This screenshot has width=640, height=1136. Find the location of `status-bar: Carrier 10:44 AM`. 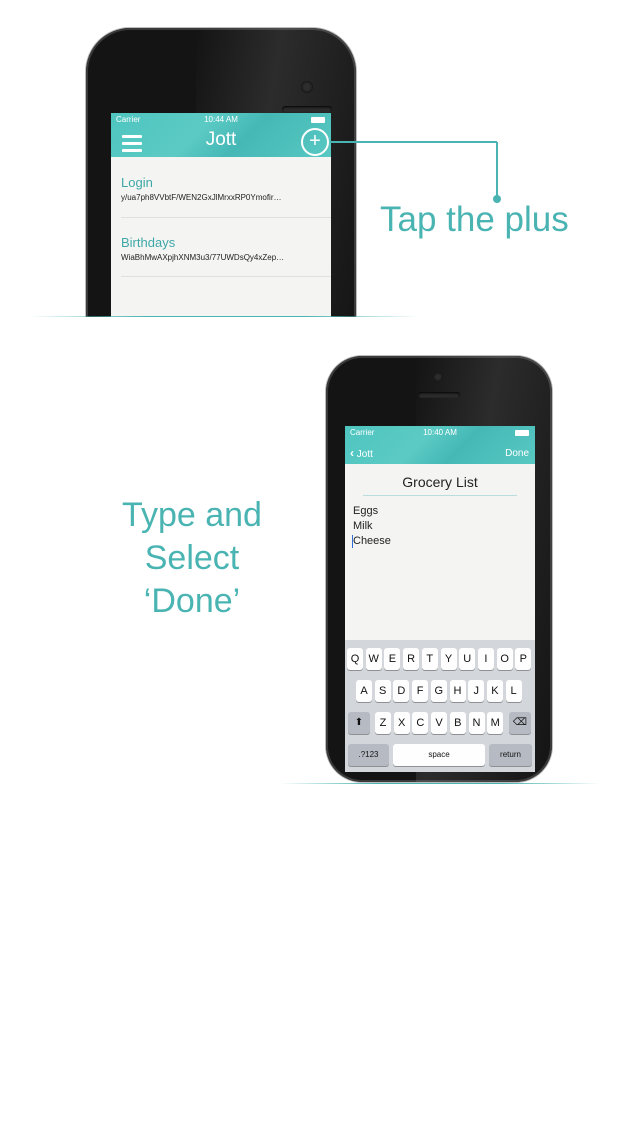

status-bar: Carrier 10:44 AM is located at coordinates (221, 120).